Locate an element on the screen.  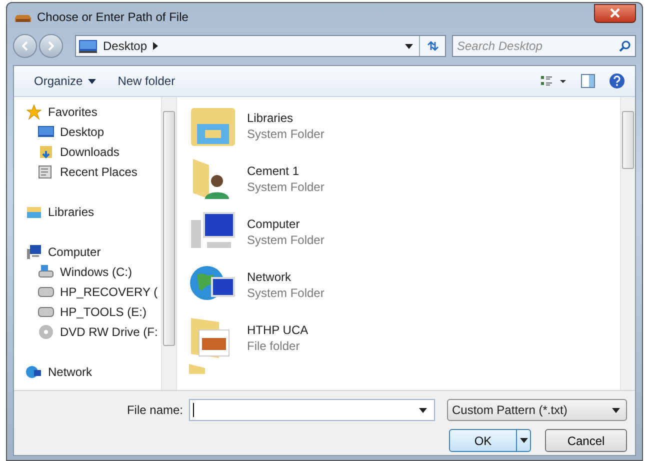
cancel-button: Cancel is located at coordinates (586, 440).